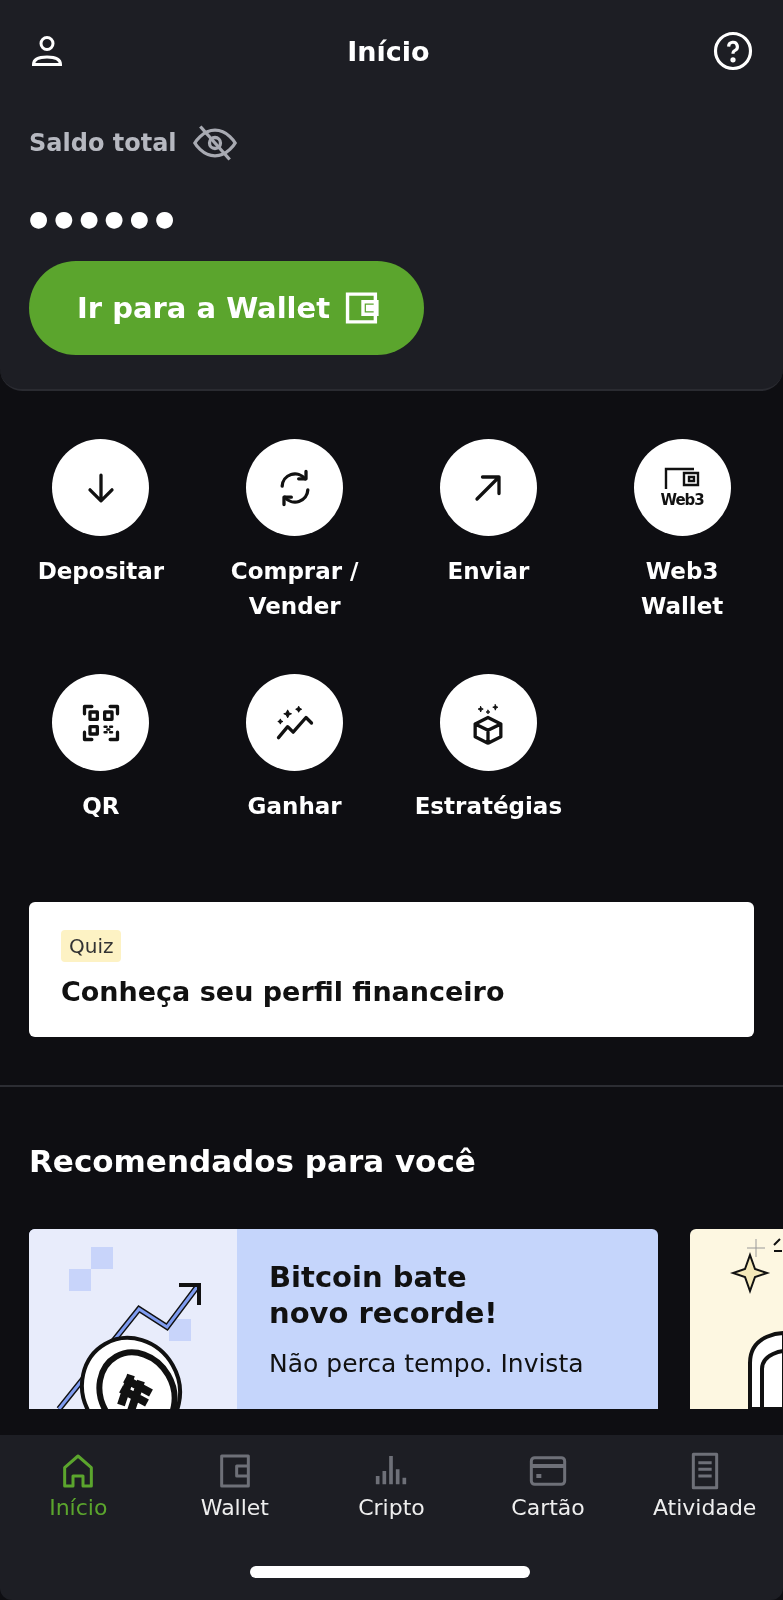  What do you see at coordinates (294, 806) in the screenshot?
I see `action-label: Ganhar` at bounding box center [294, 806].